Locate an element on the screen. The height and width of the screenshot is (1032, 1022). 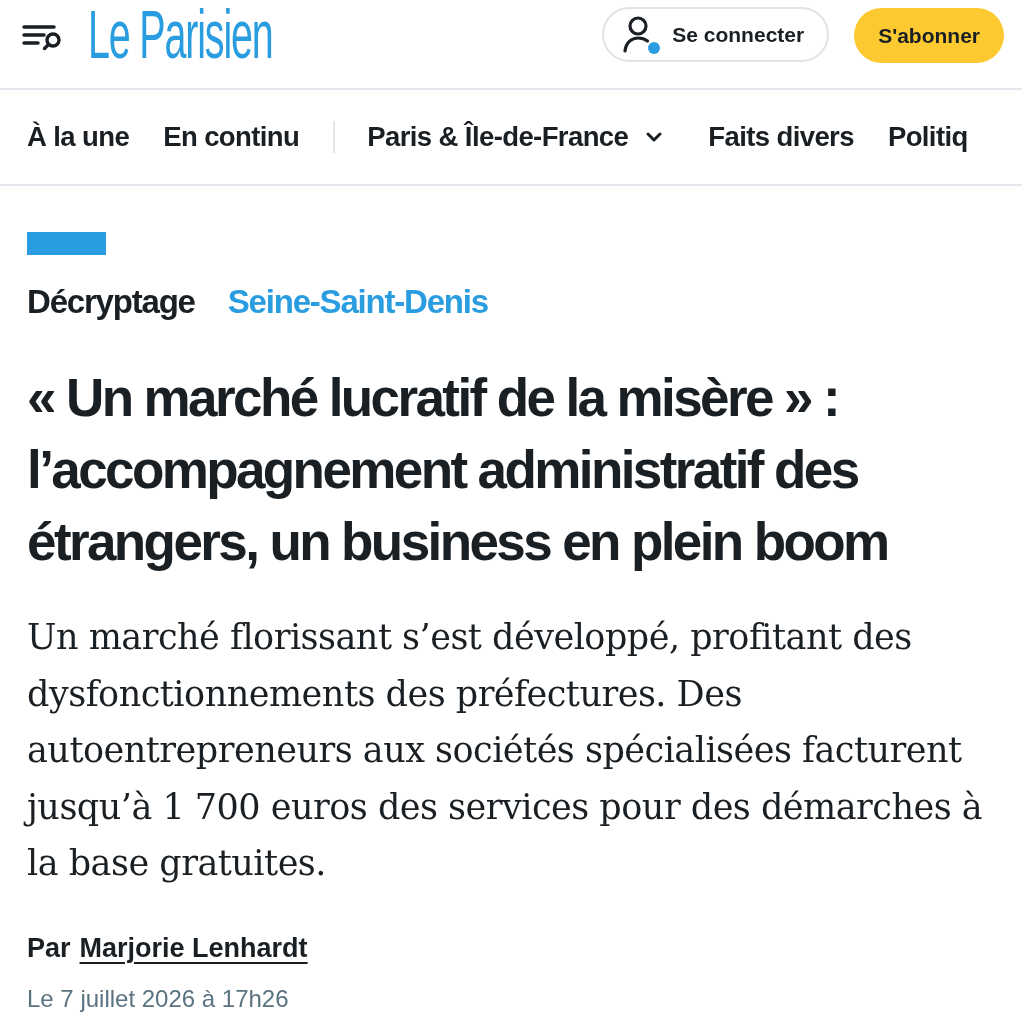
chevron-down-icon is located at coordinates (654, 137).